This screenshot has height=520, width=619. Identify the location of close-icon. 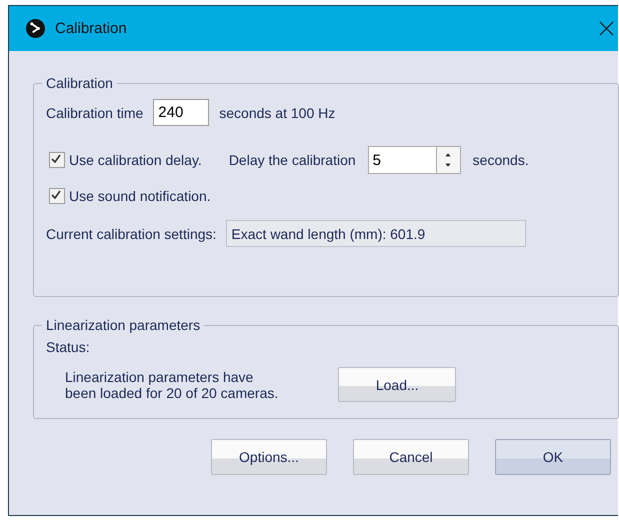
(606, 28).